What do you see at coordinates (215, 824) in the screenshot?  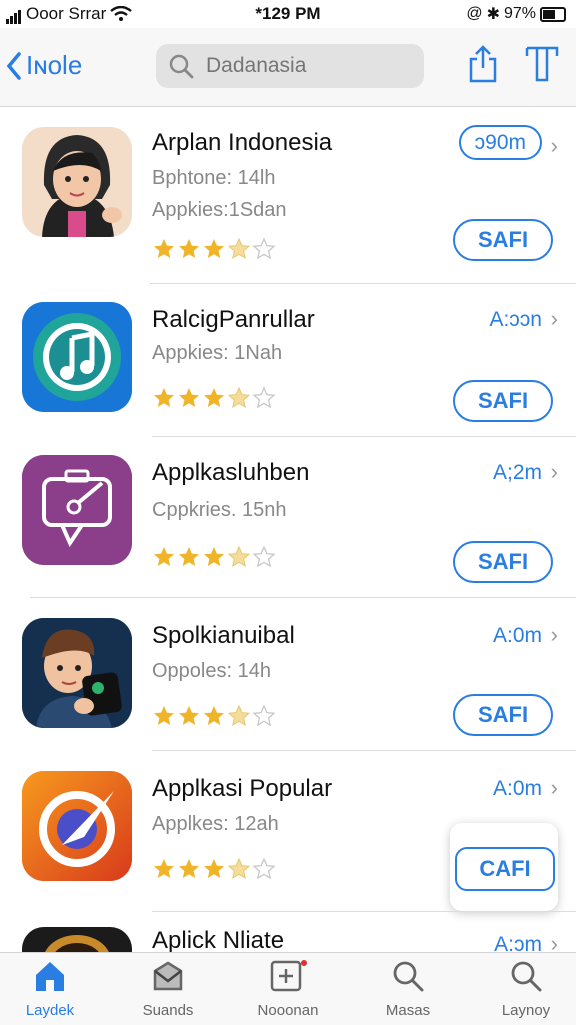 I see `app-subtitle: Applkes: 12ah` at bounding box center [215, 824].